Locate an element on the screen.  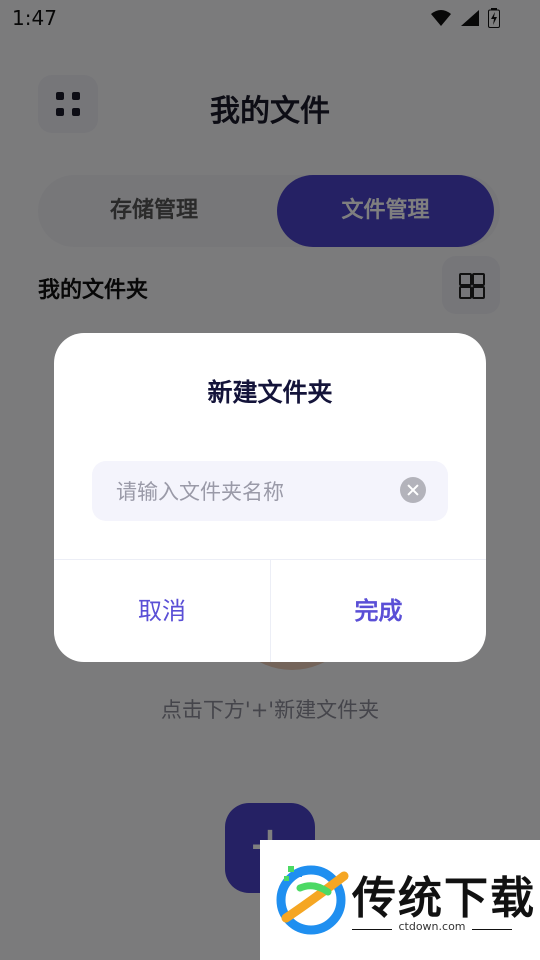
done-button: 完成 is located at coordinates (378, 611).